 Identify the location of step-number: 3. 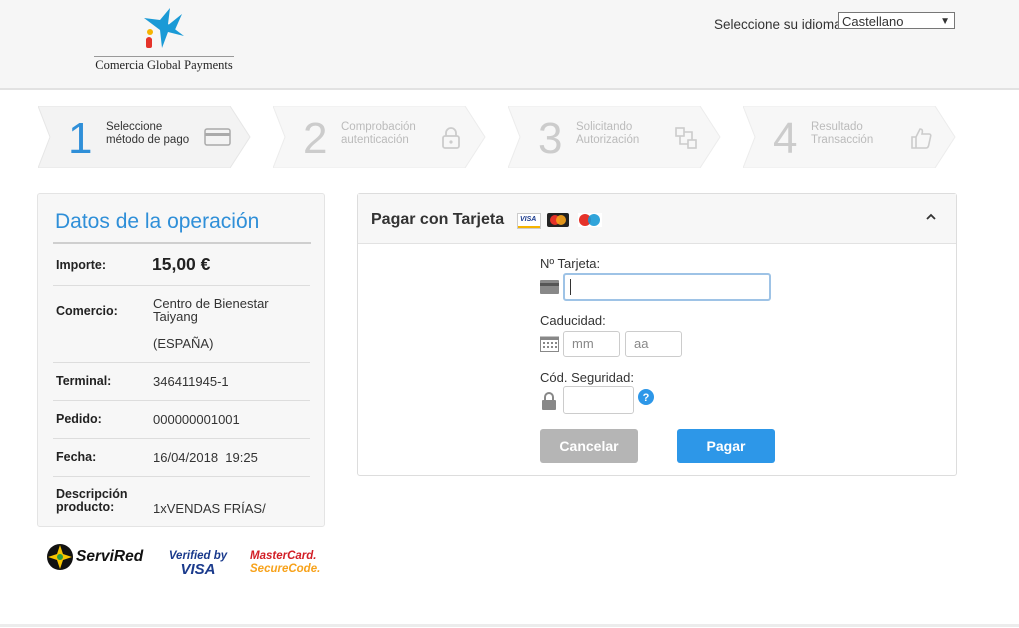
(550, 138).